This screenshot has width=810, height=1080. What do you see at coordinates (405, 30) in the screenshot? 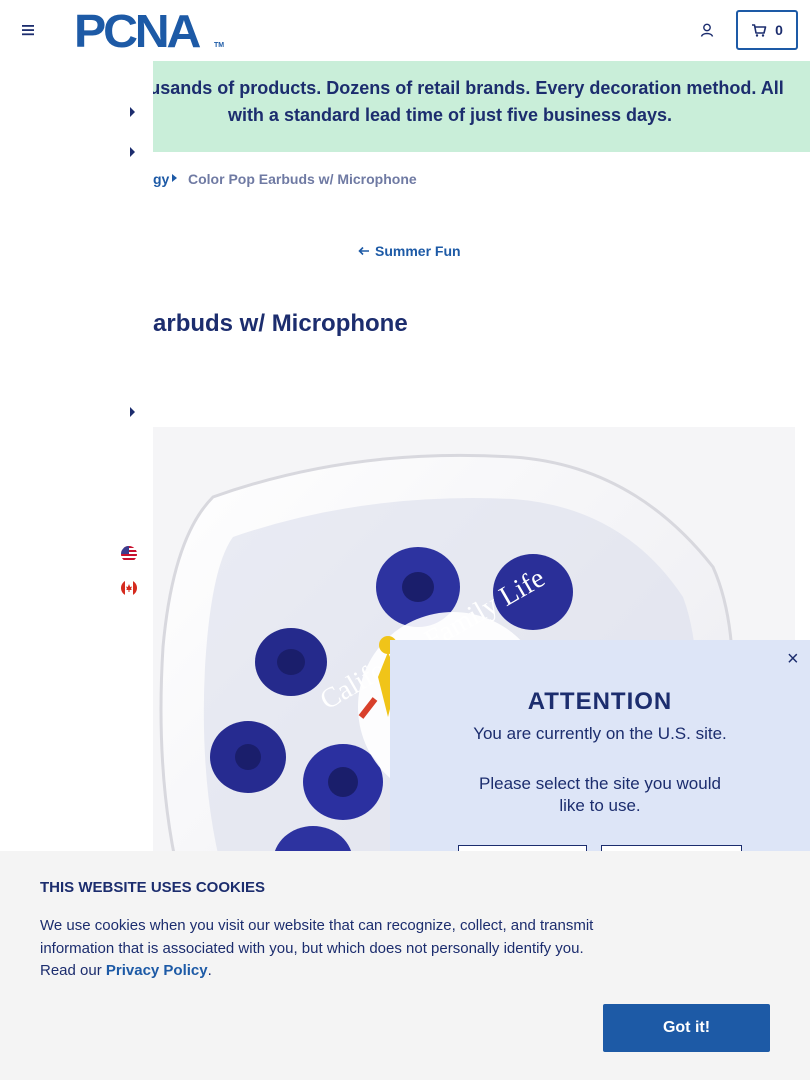
I see `site-header: PCNA TM 0` at bounding box center [405, 30].